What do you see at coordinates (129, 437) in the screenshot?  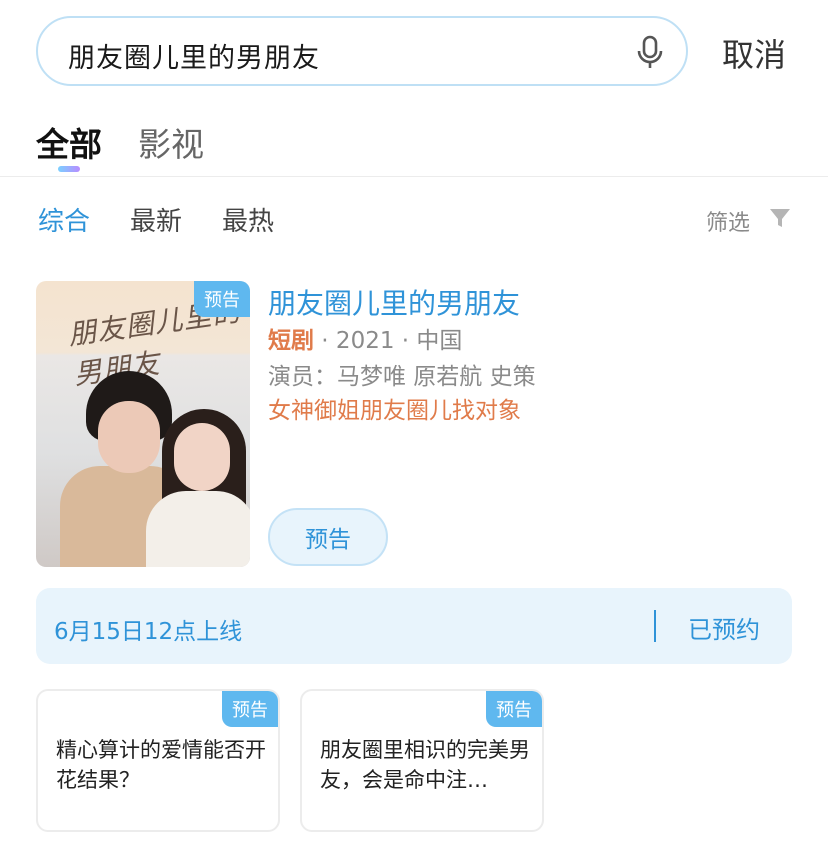 I see `poster-figure-man-face` at bounding box center [129, 437].